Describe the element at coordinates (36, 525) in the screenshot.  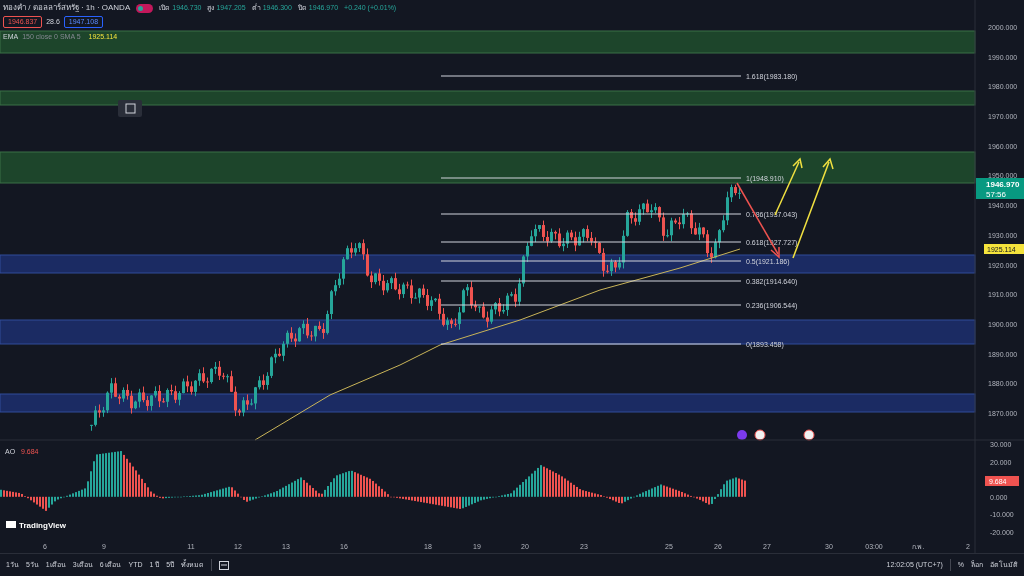
I see `tradingview-logo: TradingView` at that location.